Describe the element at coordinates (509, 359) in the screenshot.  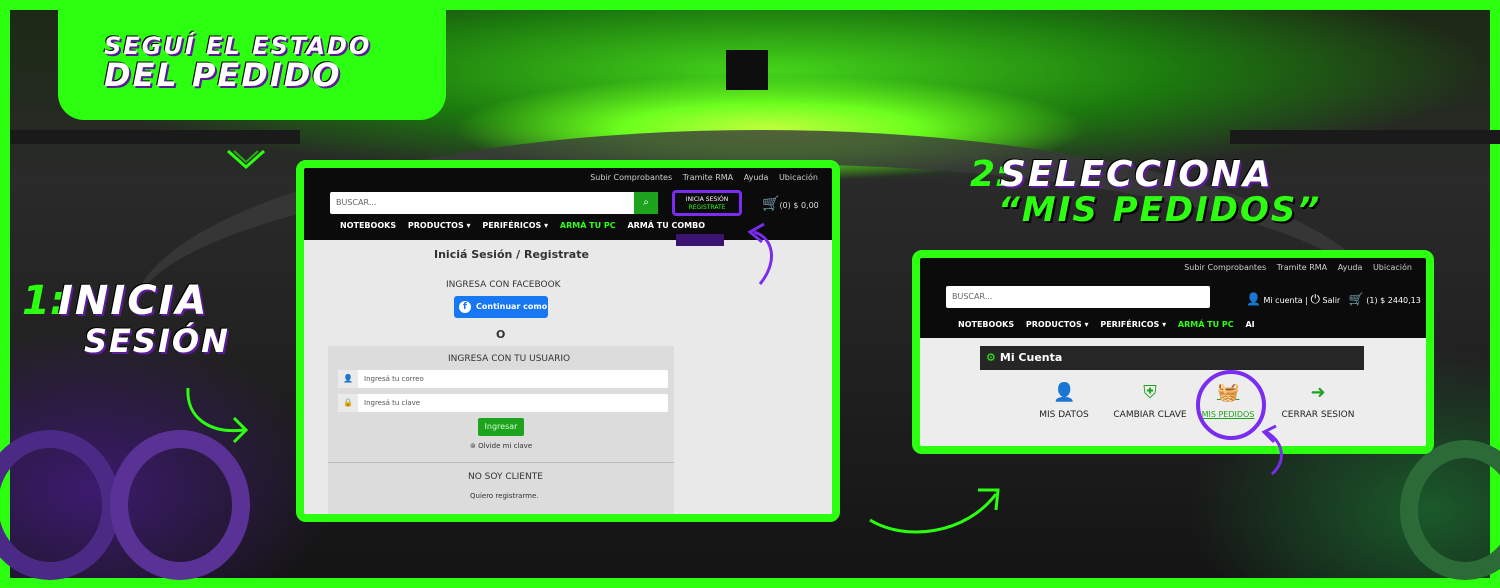
I see `user-heading: INGRESA CON TU USUARIO` at that location.